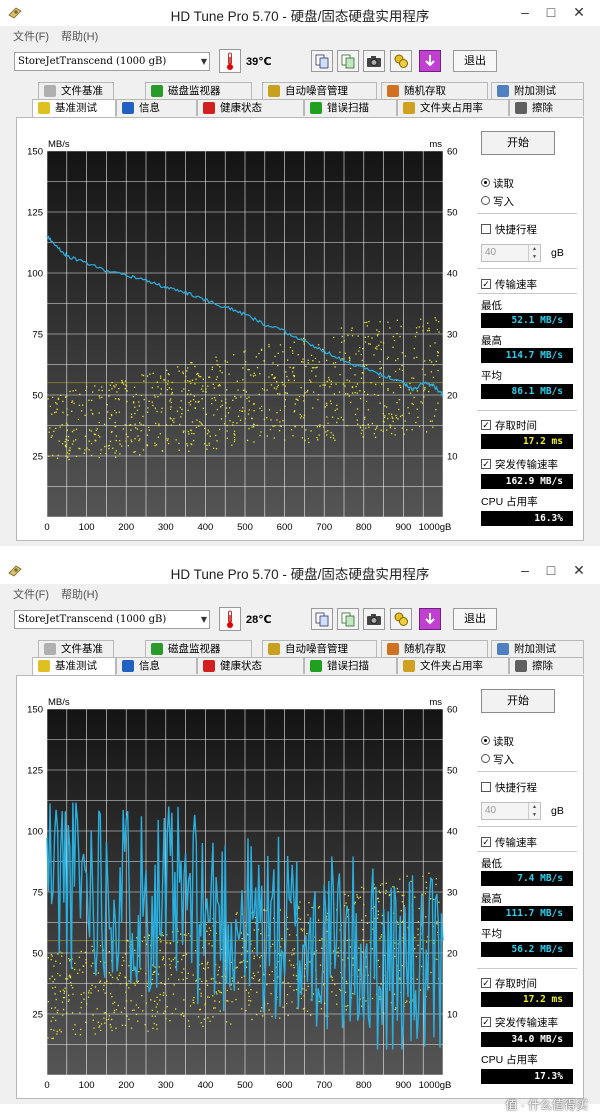  Describe the element at coordinates (503, 742) in the screenshot. I see `read-radio-label: 读取` at that location.